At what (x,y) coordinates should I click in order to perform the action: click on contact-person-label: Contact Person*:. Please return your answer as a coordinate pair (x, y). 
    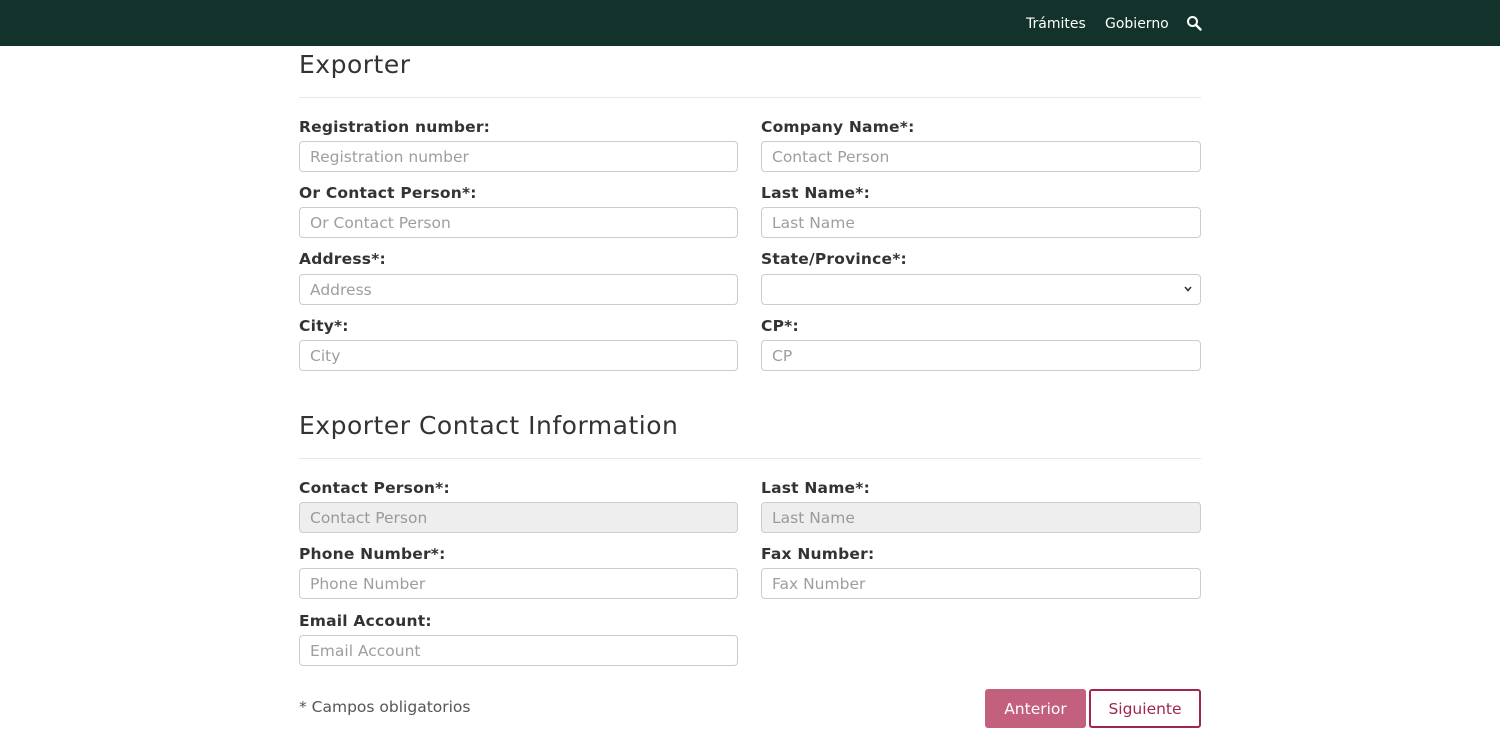
    Looking at the image, I should click on (374, 488).